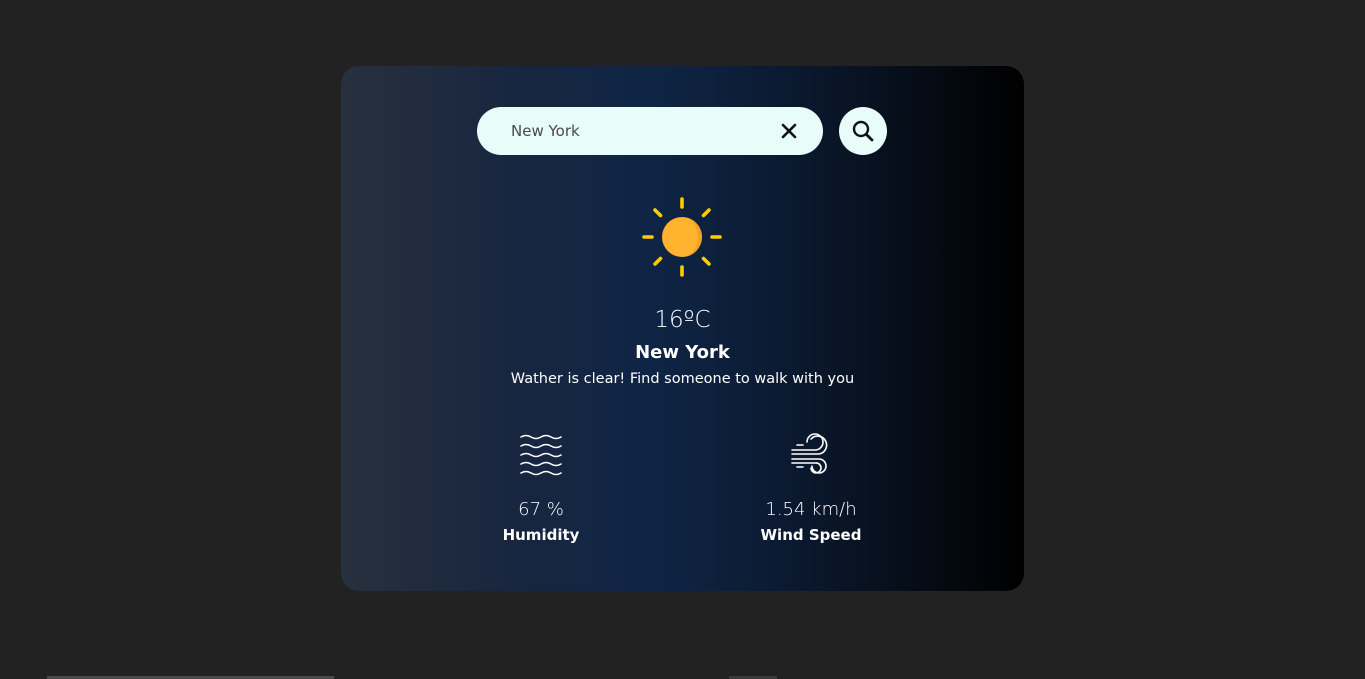 This screenshot has height=679, width=1365. I want to click on search-button, so click(863, 131).